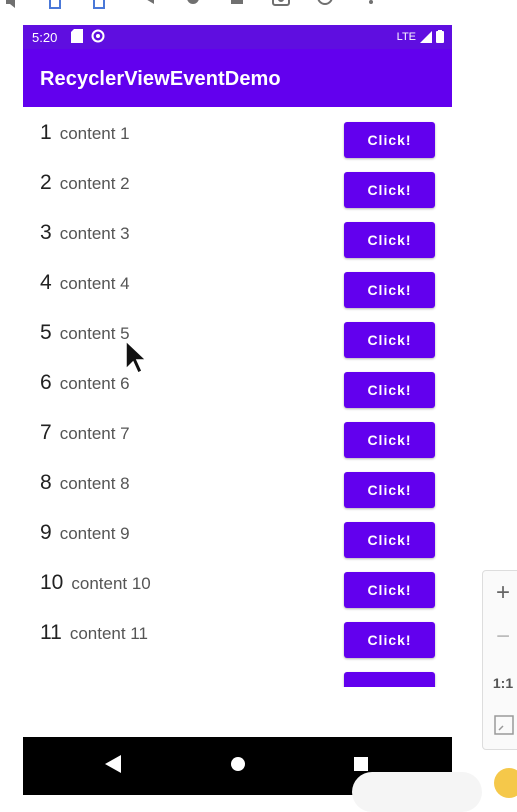 The image size is (517, 812). I want to click on flower-icon, so click(505, 783).